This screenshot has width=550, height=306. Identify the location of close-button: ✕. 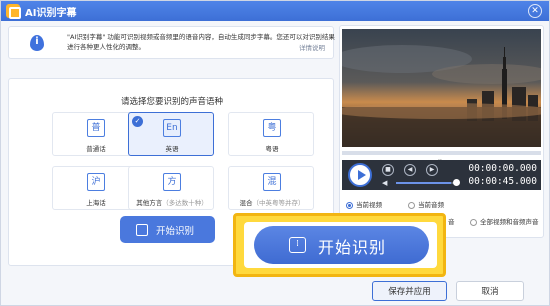
(535, 11).